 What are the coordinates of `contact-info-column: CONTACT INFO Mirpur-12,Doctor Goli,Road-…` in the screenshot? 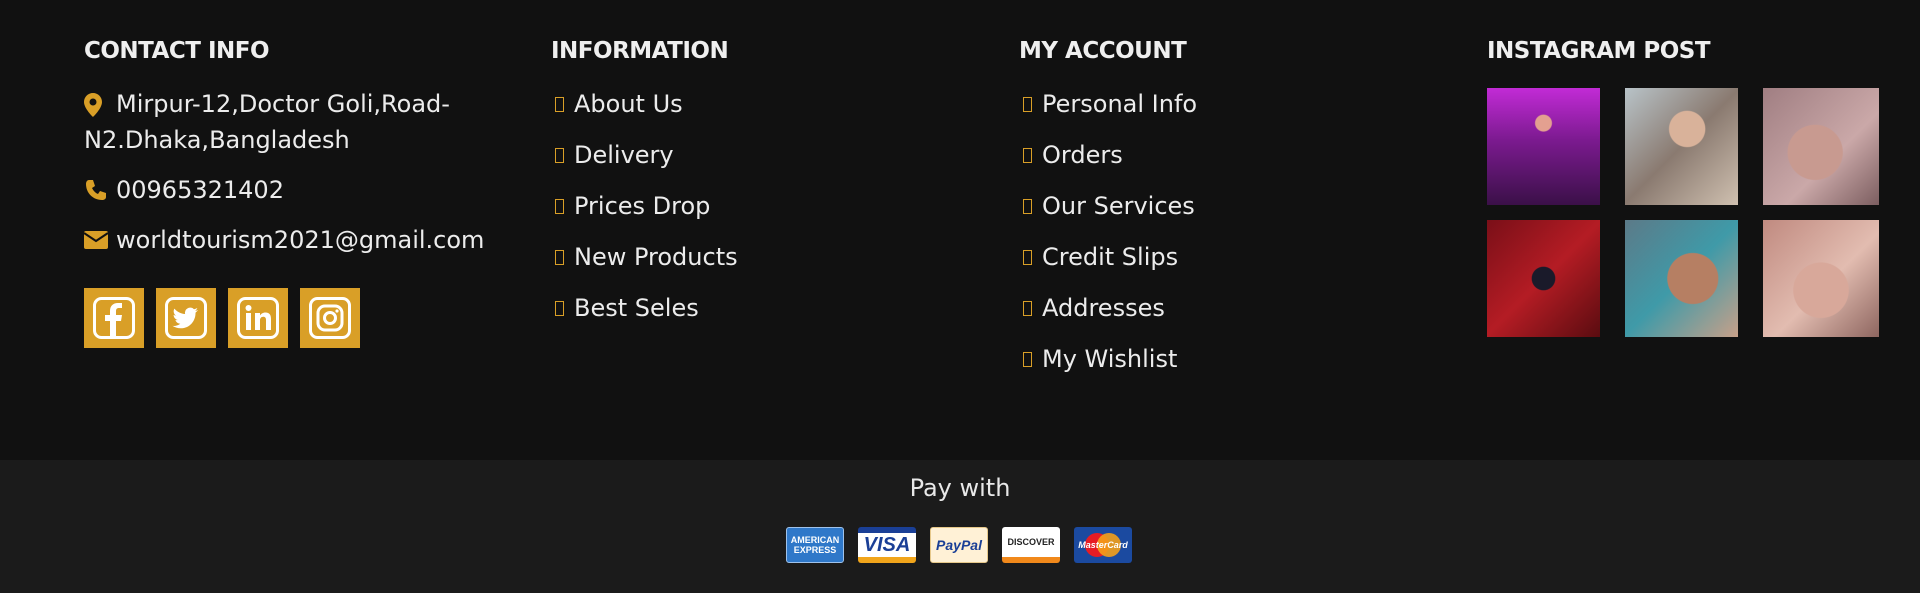 It's located at (294, 192).